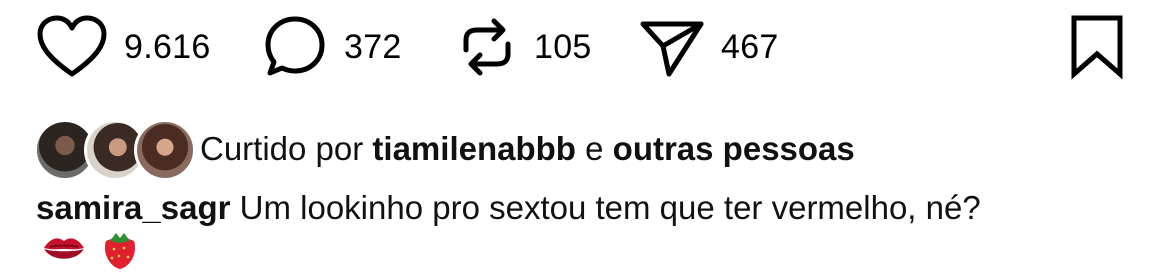 Image resolution: width=1170 pixels, height=276 pixels. Describe the element at coordinates (709, 47) in the screenshot. I see `share-button: 467` at that location.